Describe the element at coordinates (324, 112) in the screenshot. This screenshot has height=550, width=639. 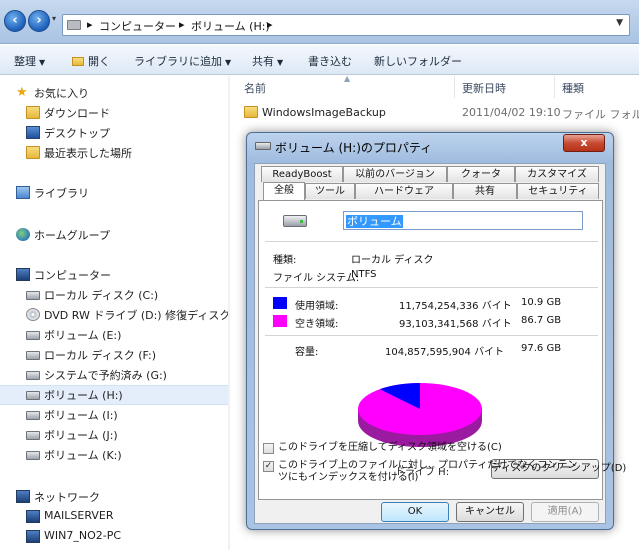
I see `file-name: WindowsImageBackup` at that location.